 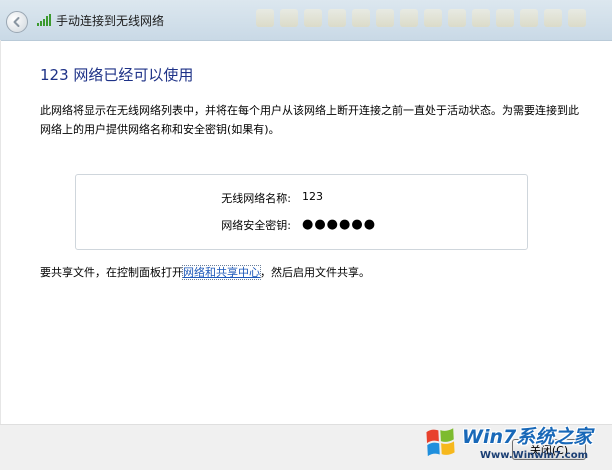 What do you see at coordinates (117, 75) in the screenshot?
I see `page-heading: 123 网络已经可以使用` at bounding box center [117, 75].